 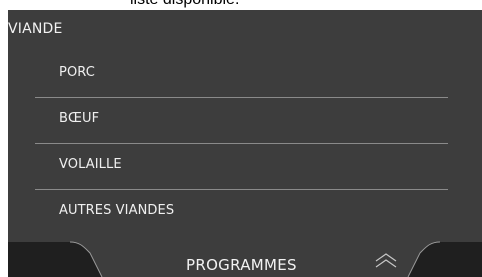 What do you see at coordinates (241, 166) in the screenshot?
I see `list-item-volaille: VOLAILLE` at bounding box center [241, 166].